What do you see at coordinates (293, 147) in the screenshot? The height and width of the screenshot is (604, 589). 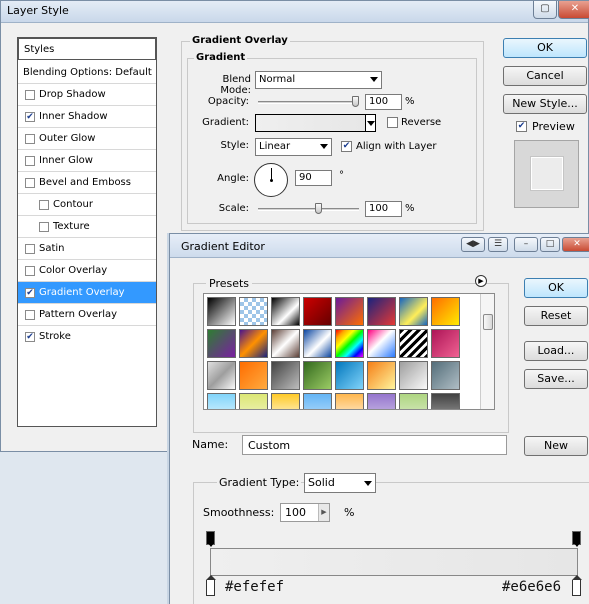 I see `style-select: Linear` at bounding box center [293, 147].